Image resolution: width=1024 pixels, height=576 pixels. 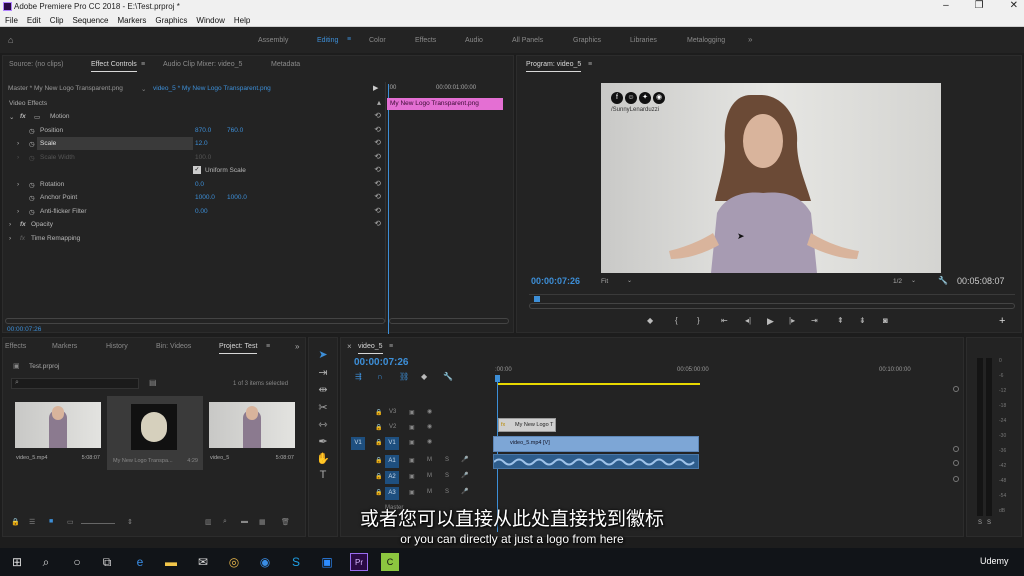 What do you see at coordinates (58, 433) in the screenshot?
I see `project-item: video_5.mp4 5:08:07` at bounding box center [58, 433].